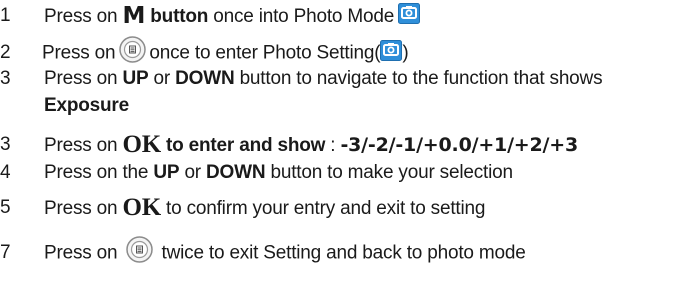 The width and height of the screenshot is (698, 291). I want to click on step-text-post: button to make your selection, so click(389, 172).